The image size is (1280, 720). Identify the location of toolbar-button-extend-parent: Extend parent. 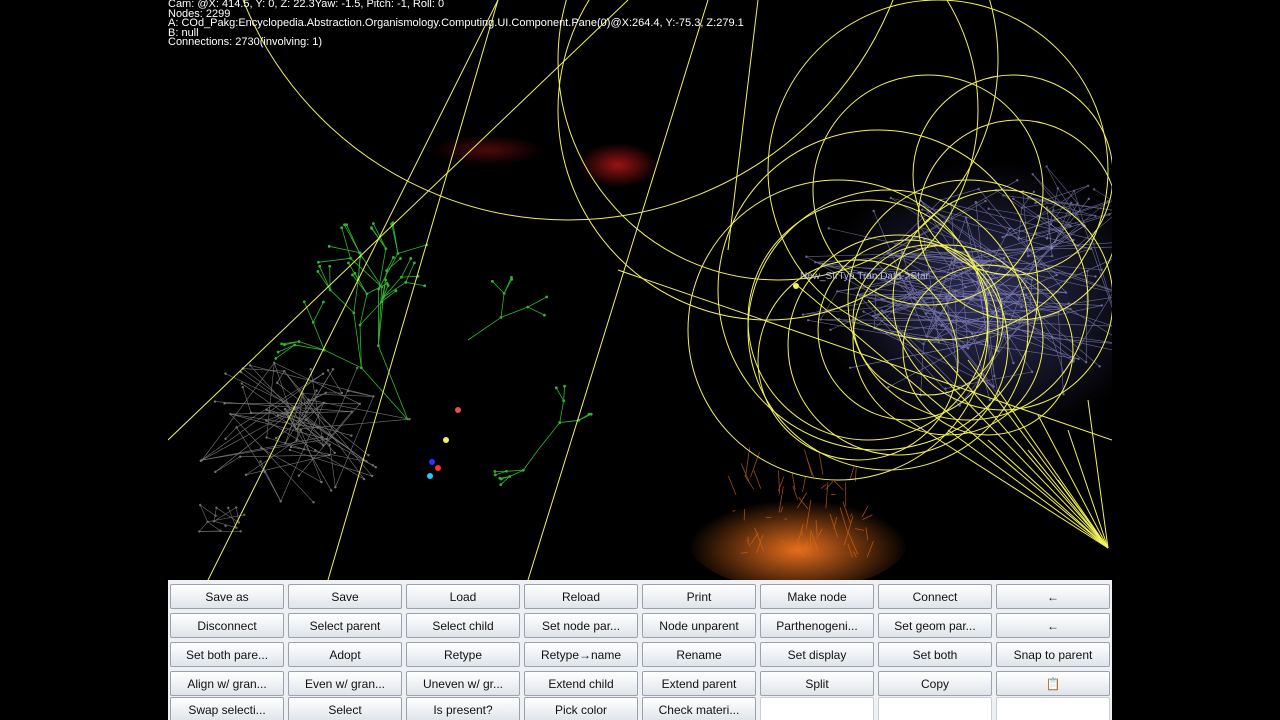
(699, 683).